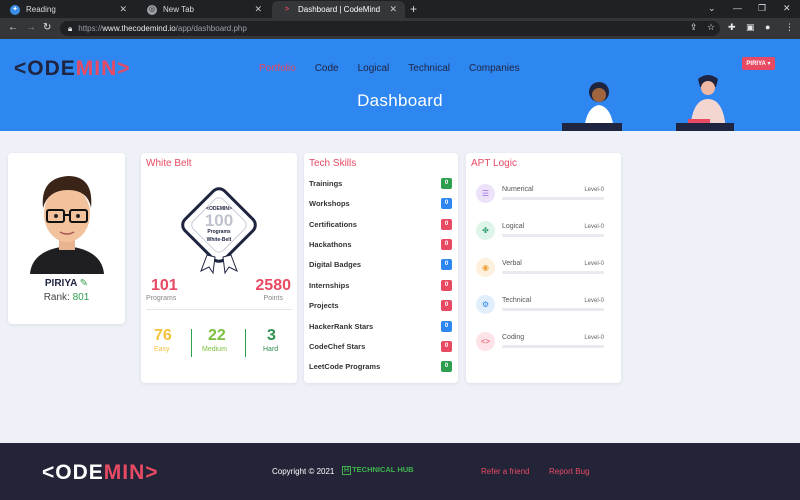 The height and width of the screenshot is (500, 800). Describe the element at coordinates (333, 224) in the screenshot. I see `skill-label: Certifications` at that location.